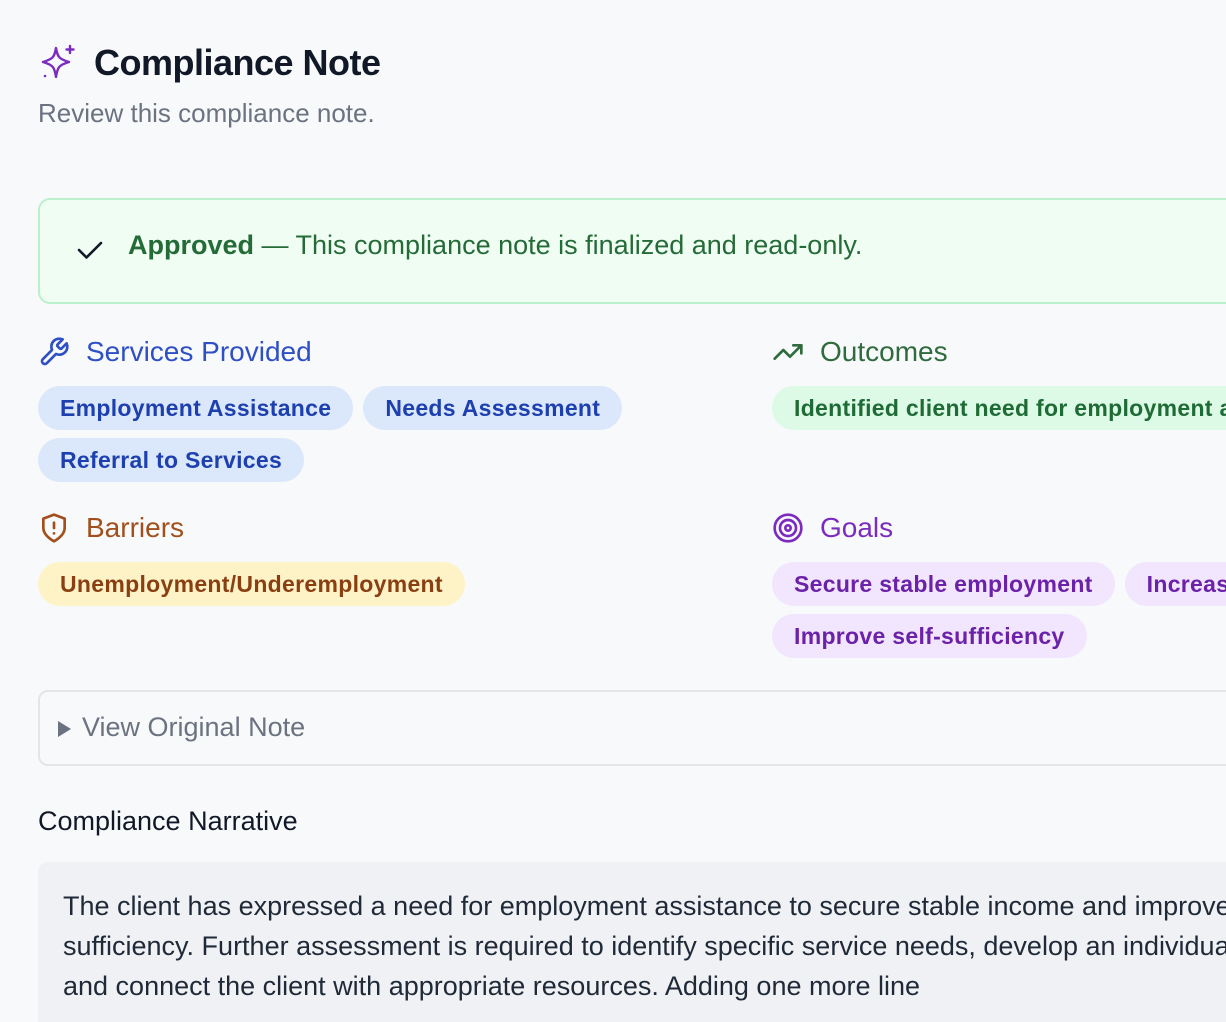 The width and height of the screenshot is (1226, 1022). I want to click on services-row-1: Employment Assistance Needs Assessment, so click(335, 408).